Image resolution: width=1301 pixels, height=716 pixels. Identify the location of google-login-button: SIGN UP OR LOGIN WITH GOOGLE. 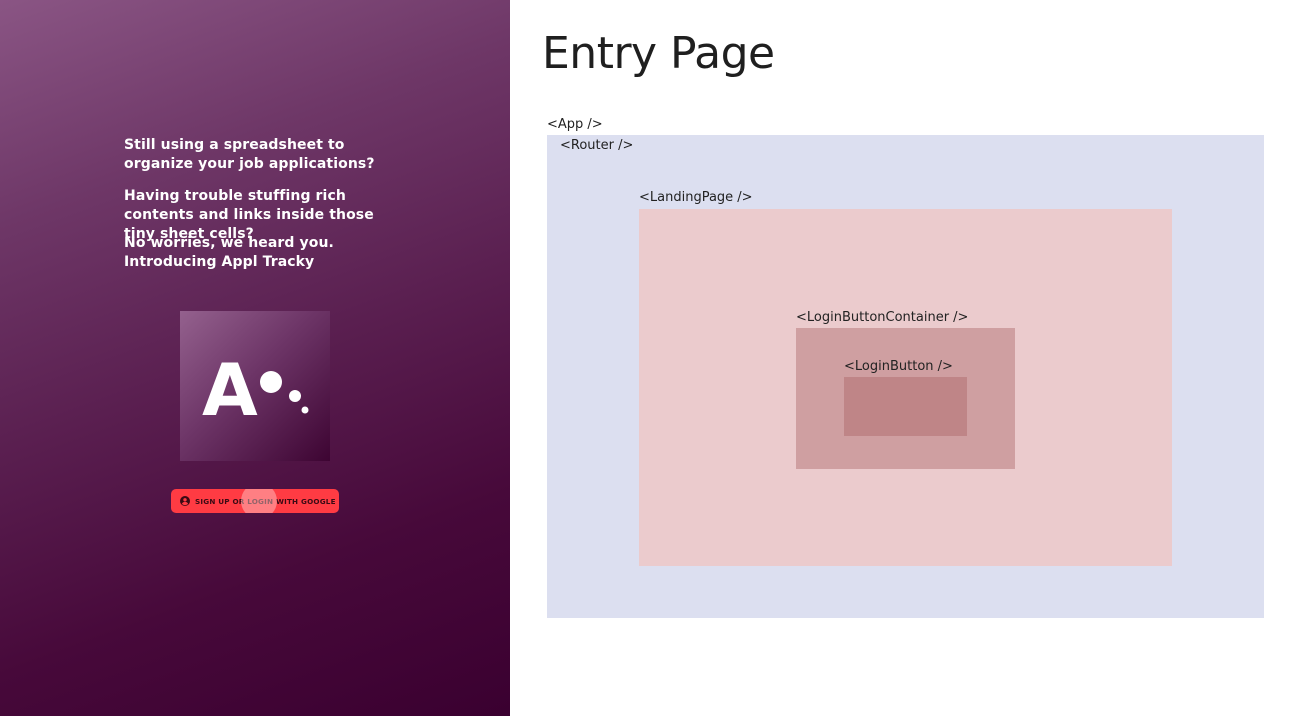
(255, 501).